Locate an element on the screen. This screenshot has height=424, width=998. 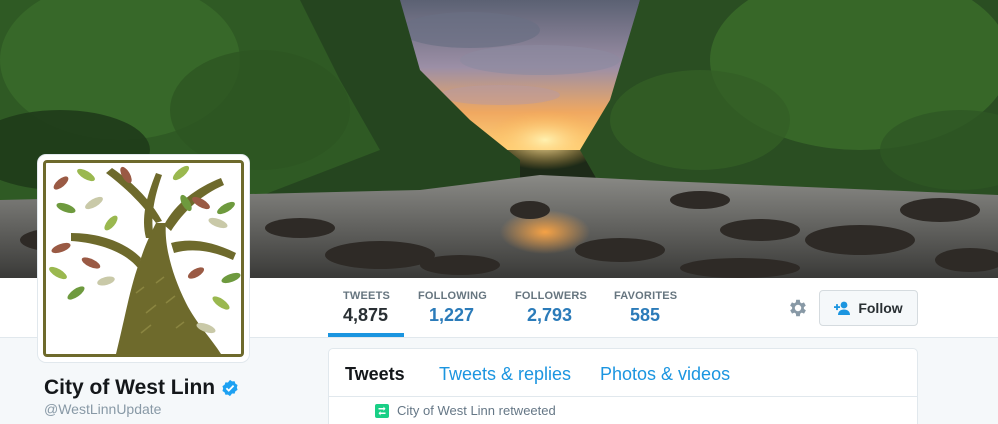
profile-handle: @WestLinnUpdate is located at coordinates (102, 409).